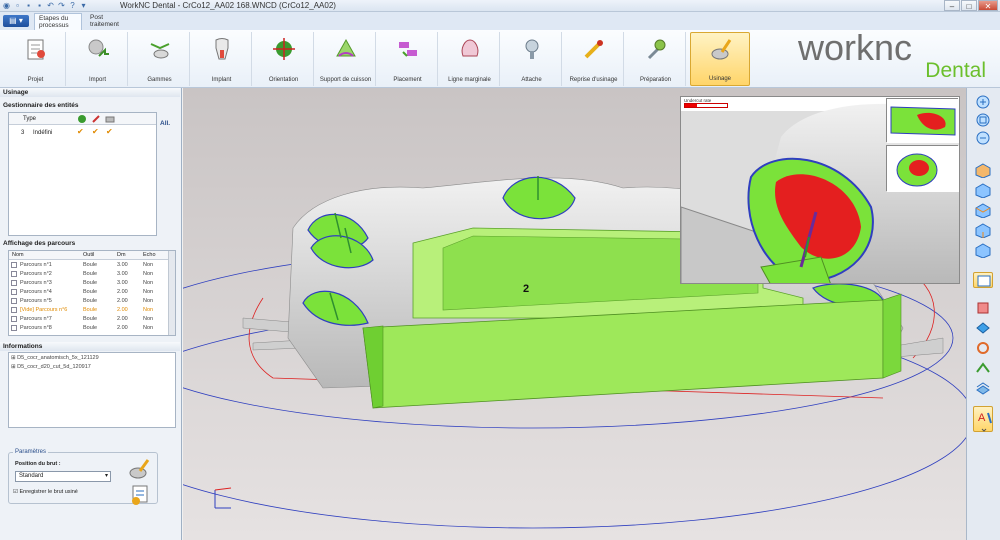 This screenshot has width=1000, height=540. I want to click on ribbon-button-implant: Implant, so click(222, 59).